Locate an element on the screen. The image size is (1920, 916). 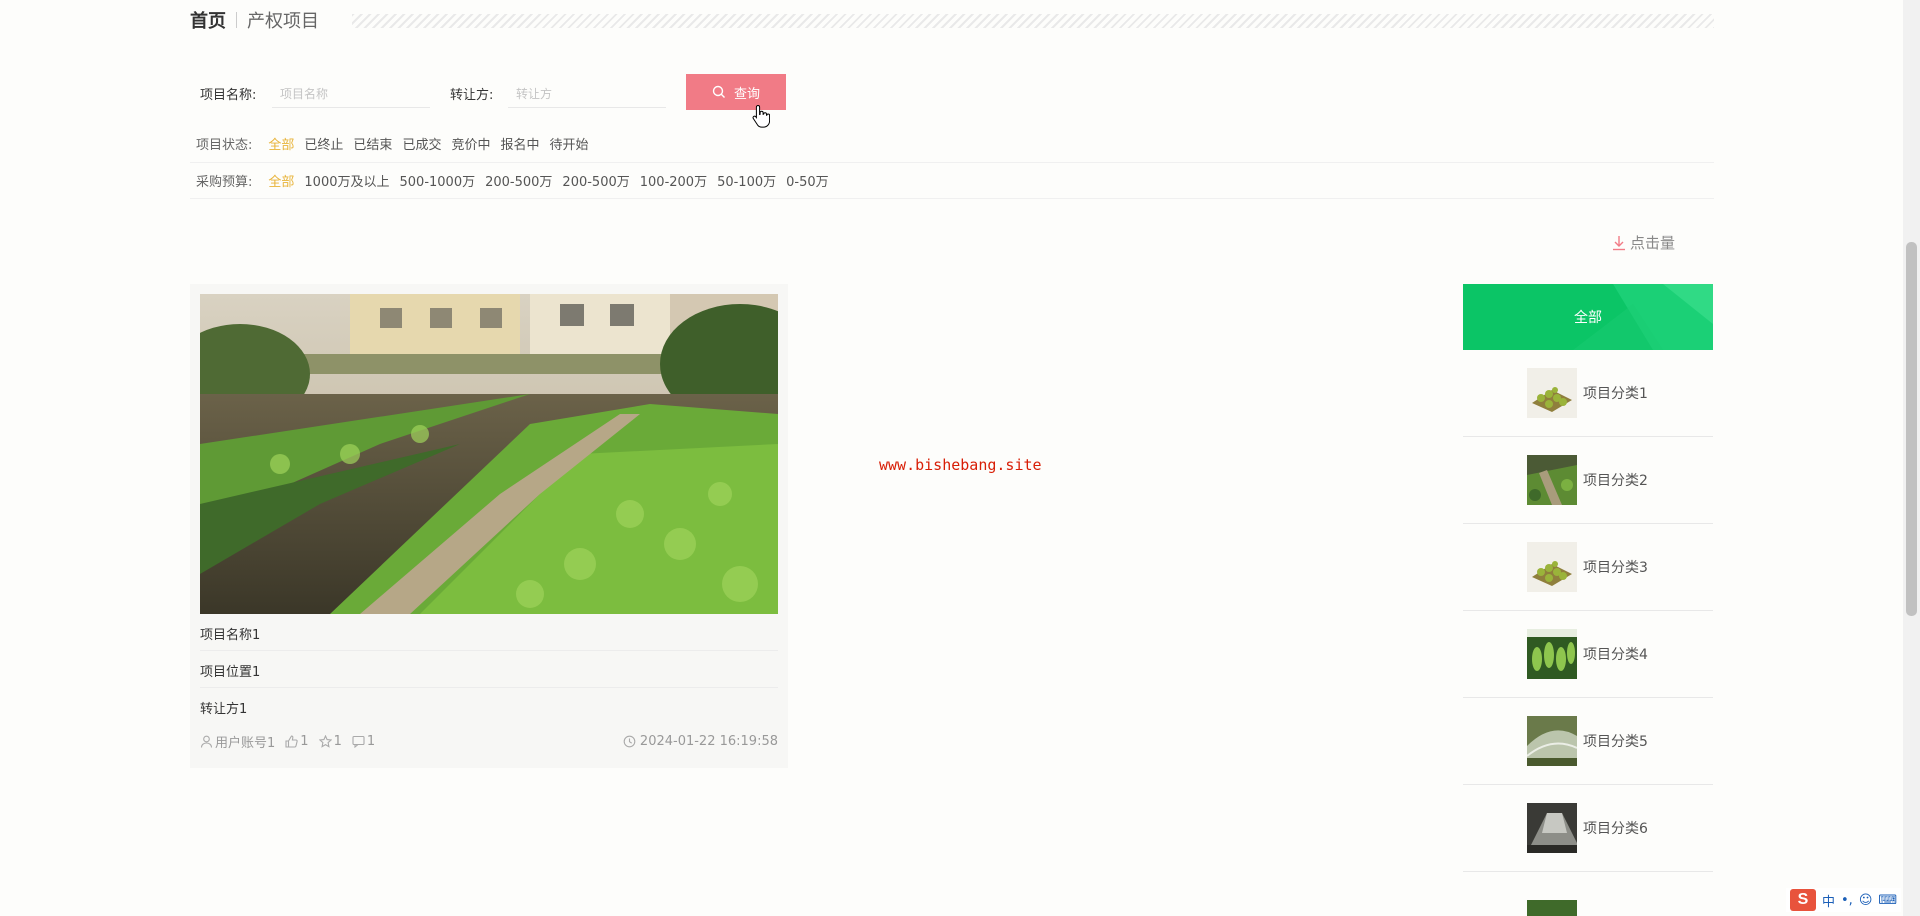
project-name-input is located at coordinates (351, 94).